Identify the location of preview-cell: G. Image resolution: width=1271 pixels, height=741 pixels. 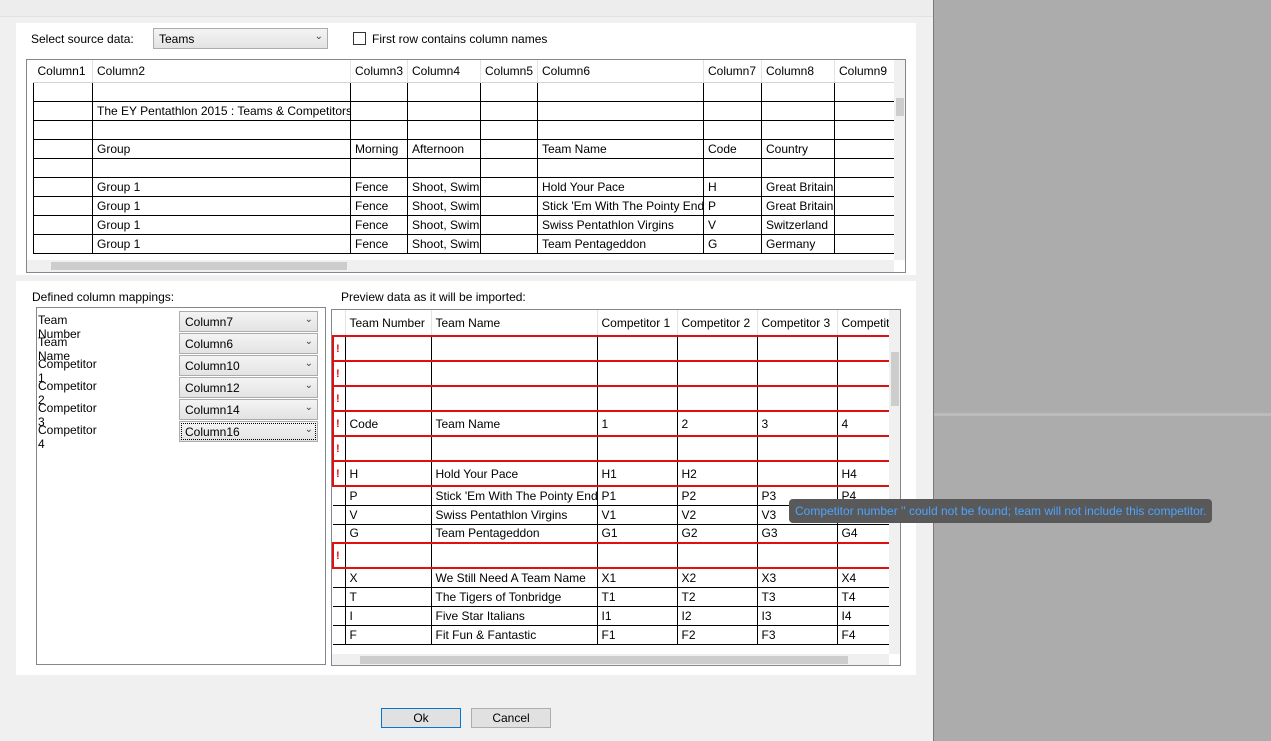
(388, 534).